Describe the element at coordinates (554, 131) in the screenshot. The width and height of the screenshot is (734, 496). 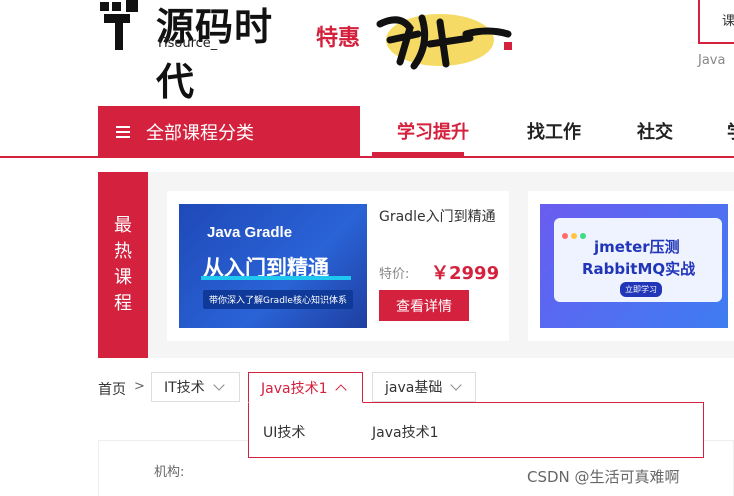
I see `nav-item-jobs: 找工作` at that location.